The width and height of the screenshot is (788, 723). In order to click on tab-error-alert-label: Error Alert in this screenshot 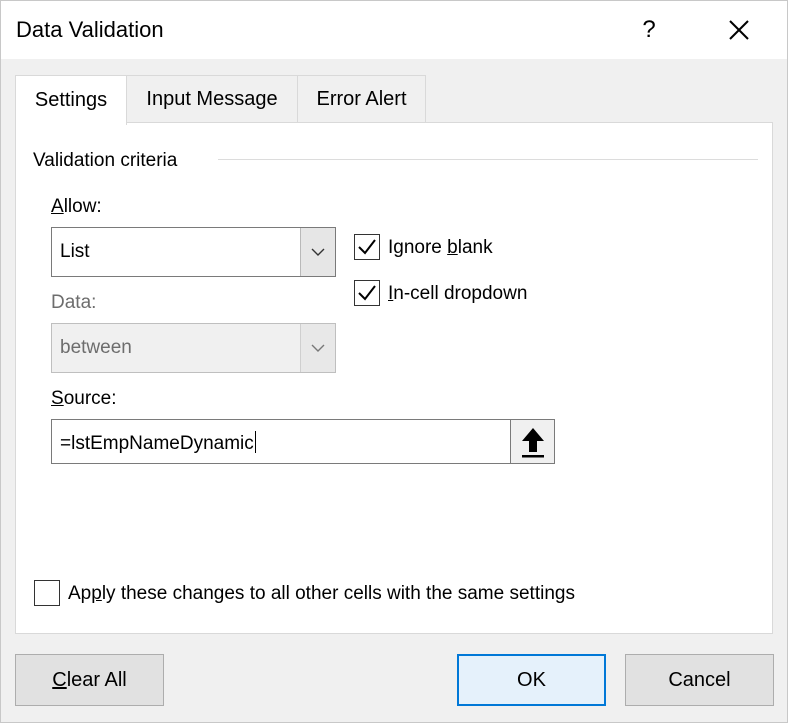, I will do `click(361, 99)`.